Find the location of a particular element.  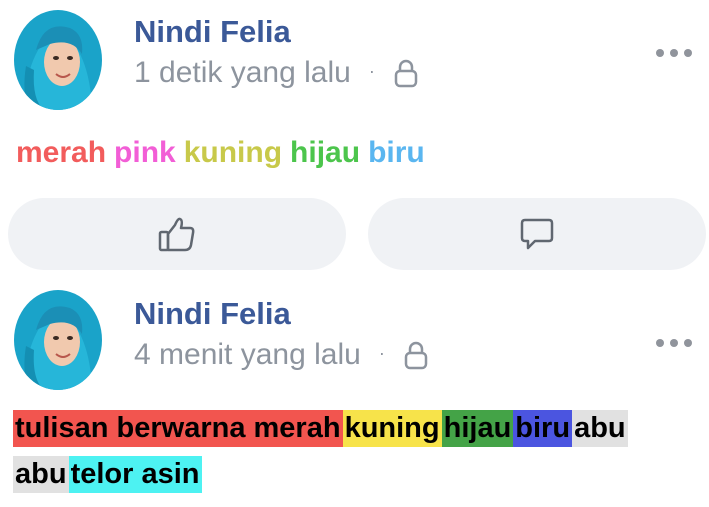

post-meta: 4 menit yang lalu · is located at coordinates (281, 355).